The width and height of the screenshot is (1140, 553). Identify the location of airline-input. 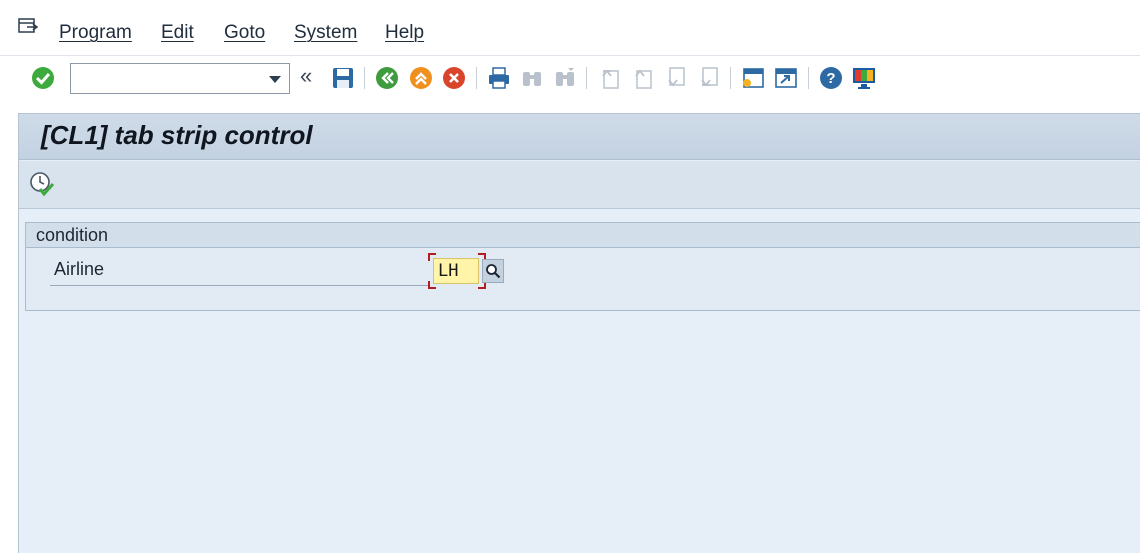
(456, 271).